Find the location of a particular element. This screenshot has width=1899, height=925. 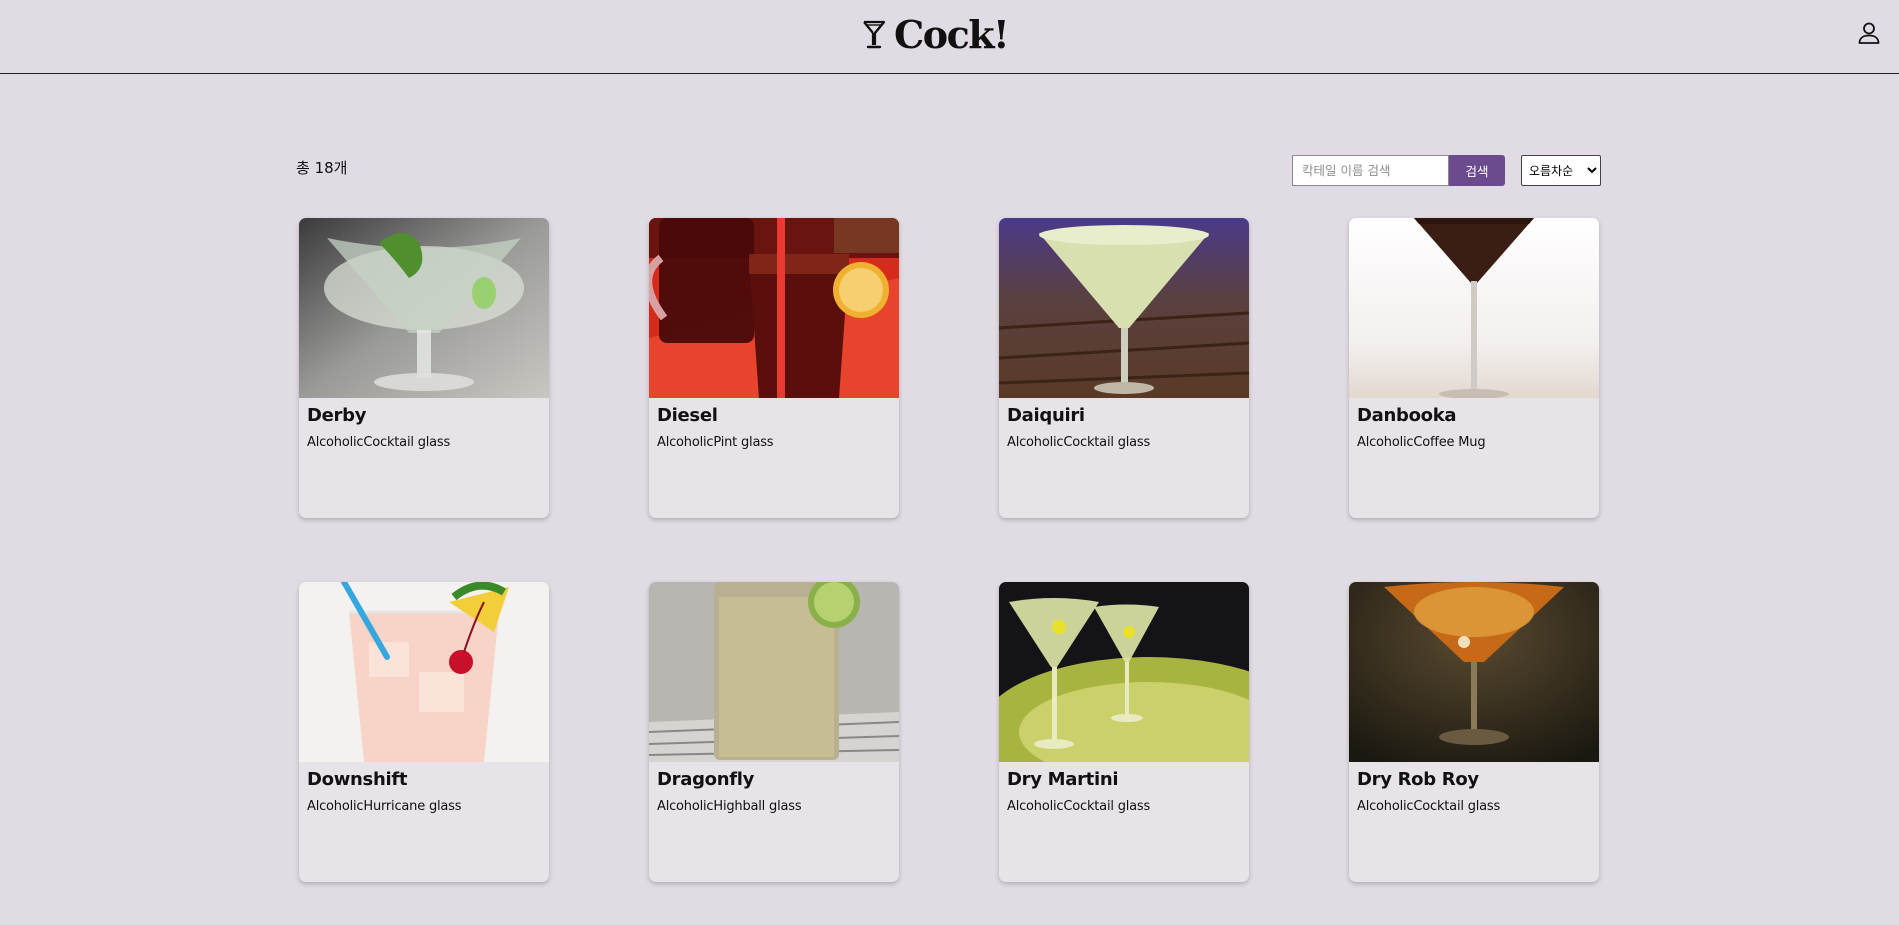

cocktail-meta: AlcoholicCoffee Mug is located at coordinates (1421, 442).